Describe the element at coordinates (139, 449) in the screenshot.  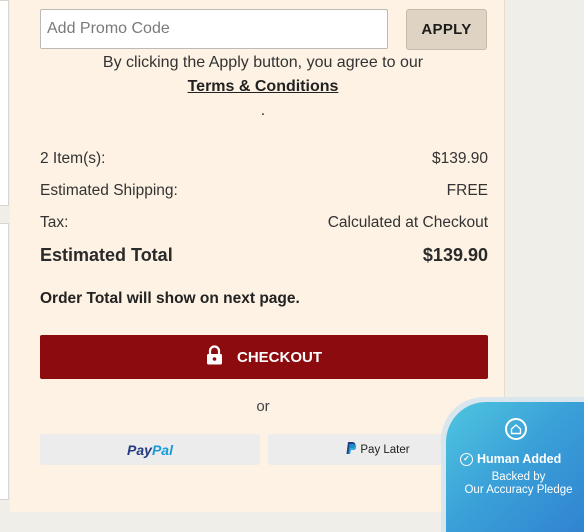
I see `paypal-logo-part1: Pay` at that location.